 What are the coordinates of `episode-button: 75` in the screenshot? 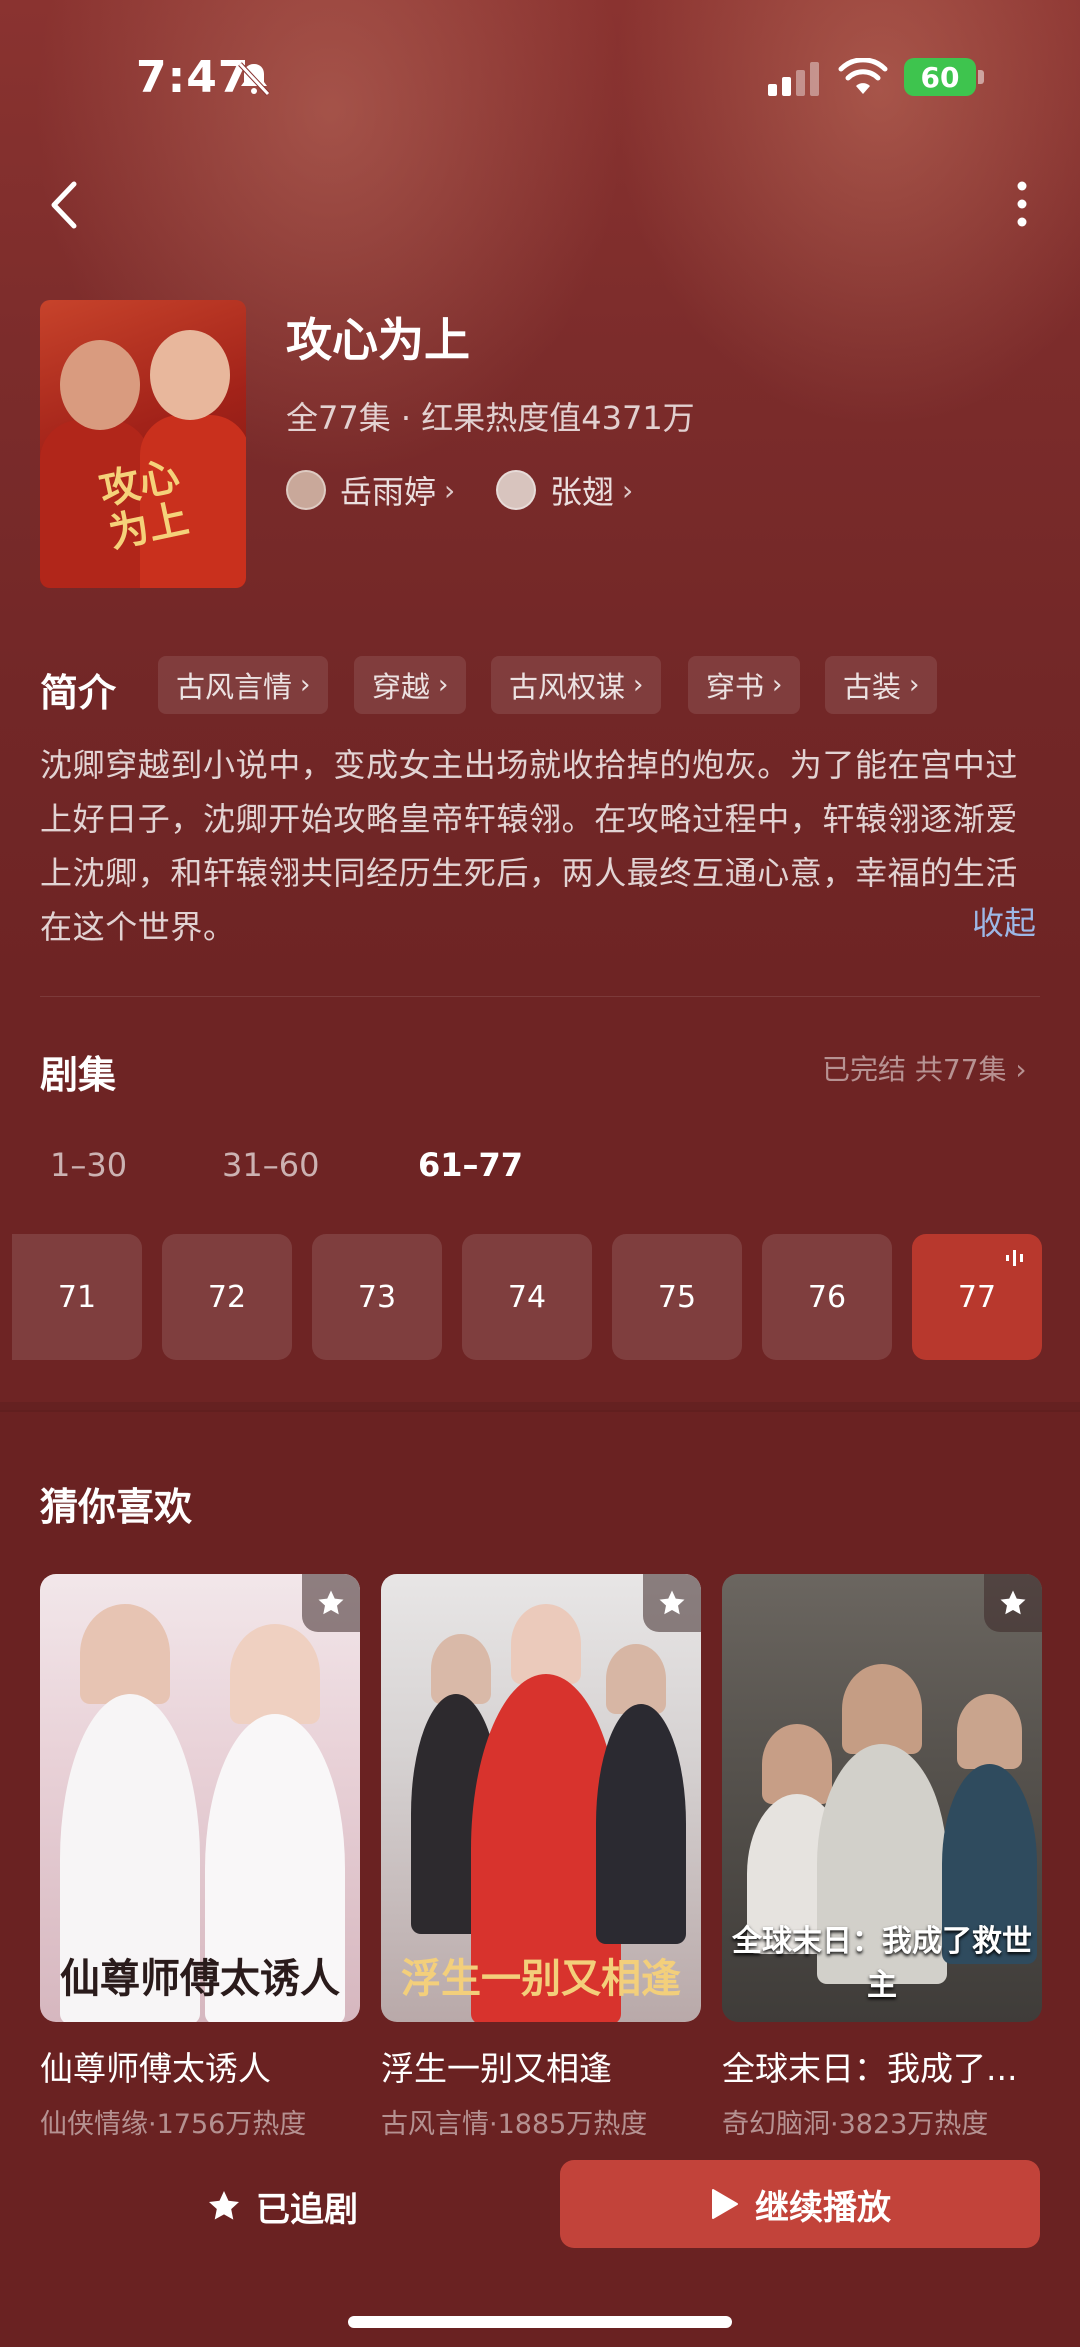 It's located at (677, 1297).